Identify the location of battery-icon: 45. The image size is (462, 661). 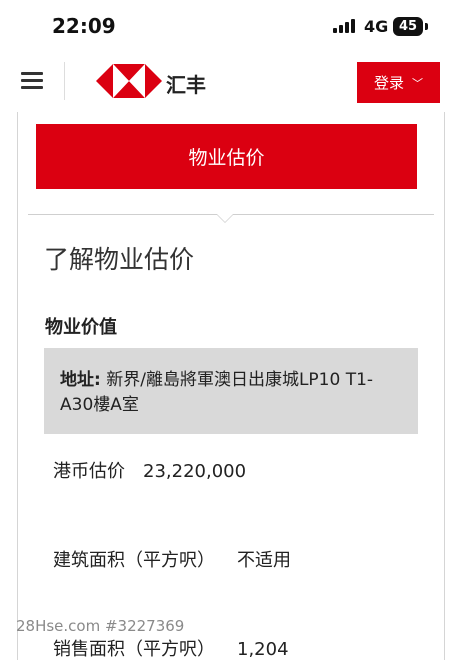
(408, 26).